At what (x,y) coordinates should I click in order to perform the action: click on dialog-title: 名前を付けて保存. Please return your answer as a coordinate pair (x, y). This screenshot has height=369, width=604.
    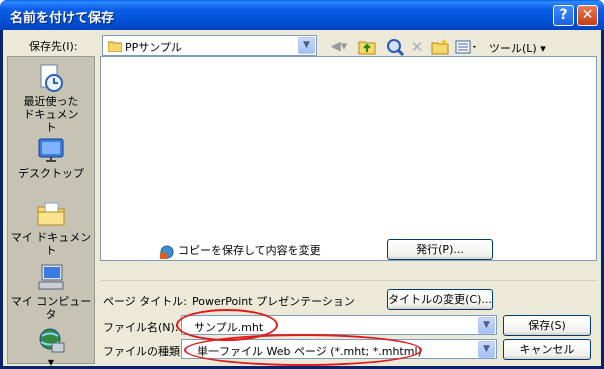
    Looking at the image, I should click on (62, 18).